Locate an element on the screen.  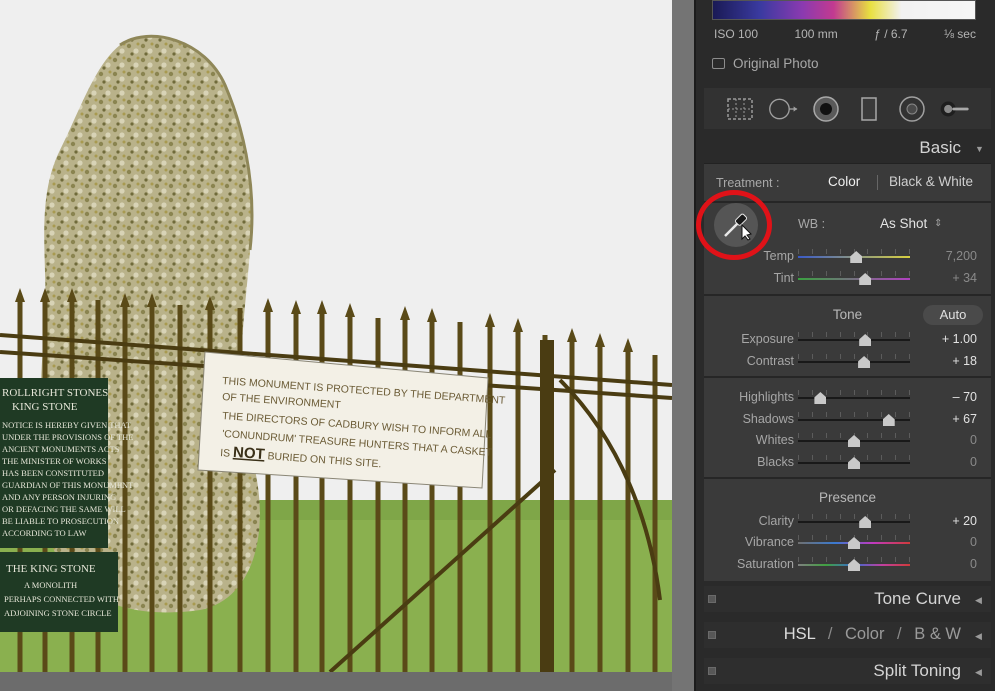
slider-highlights: Highlights – 70 is located at coordinates (847, 397).